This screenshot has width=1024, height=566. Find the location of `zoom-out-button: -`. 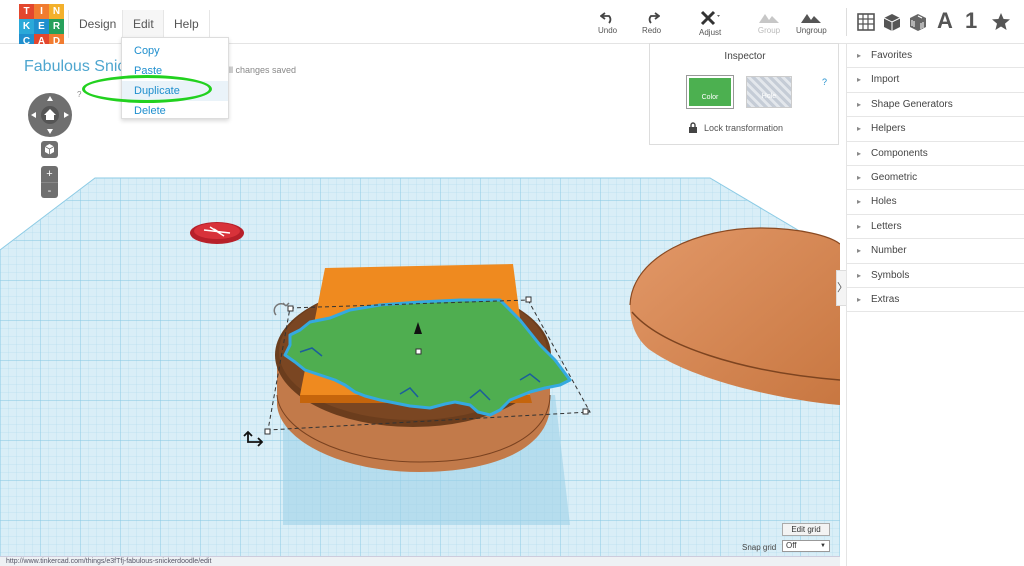

zoom-out-button: - is located at coordinates (49, 190).